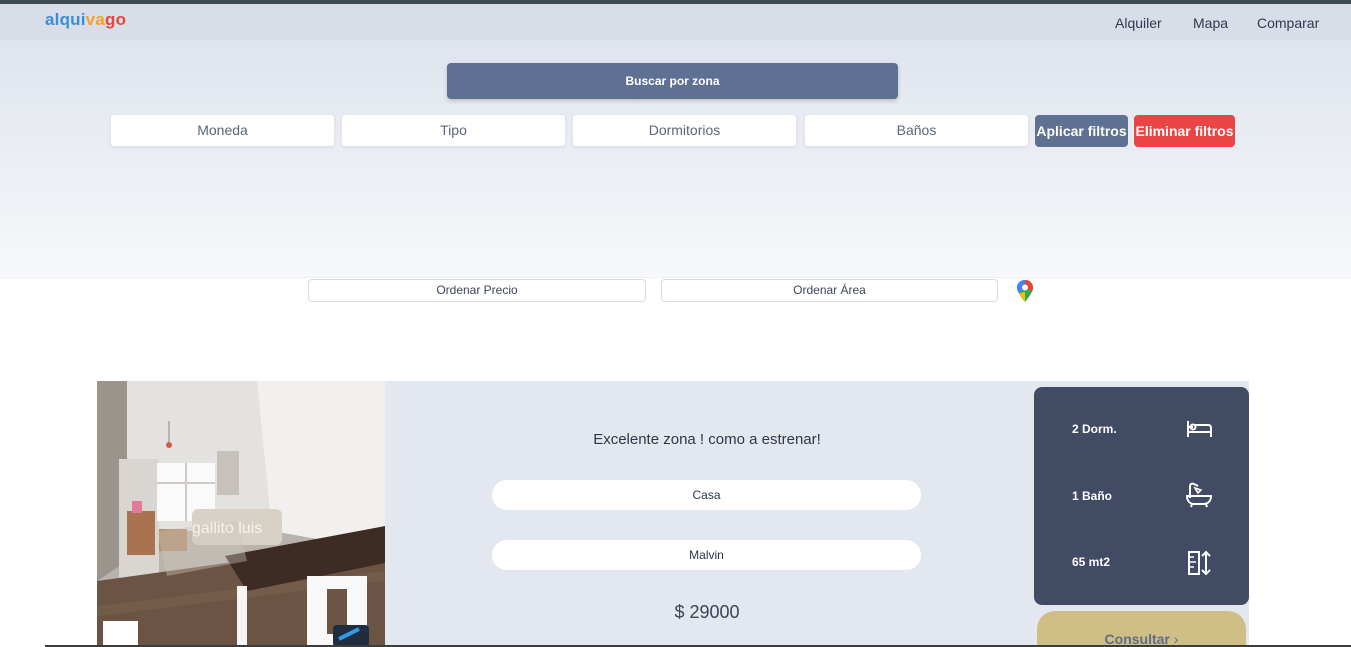  What do you see at coordinates (1199, 429) in the screenshot?
I see `bed-icon` at bounding box center [1199, 429].